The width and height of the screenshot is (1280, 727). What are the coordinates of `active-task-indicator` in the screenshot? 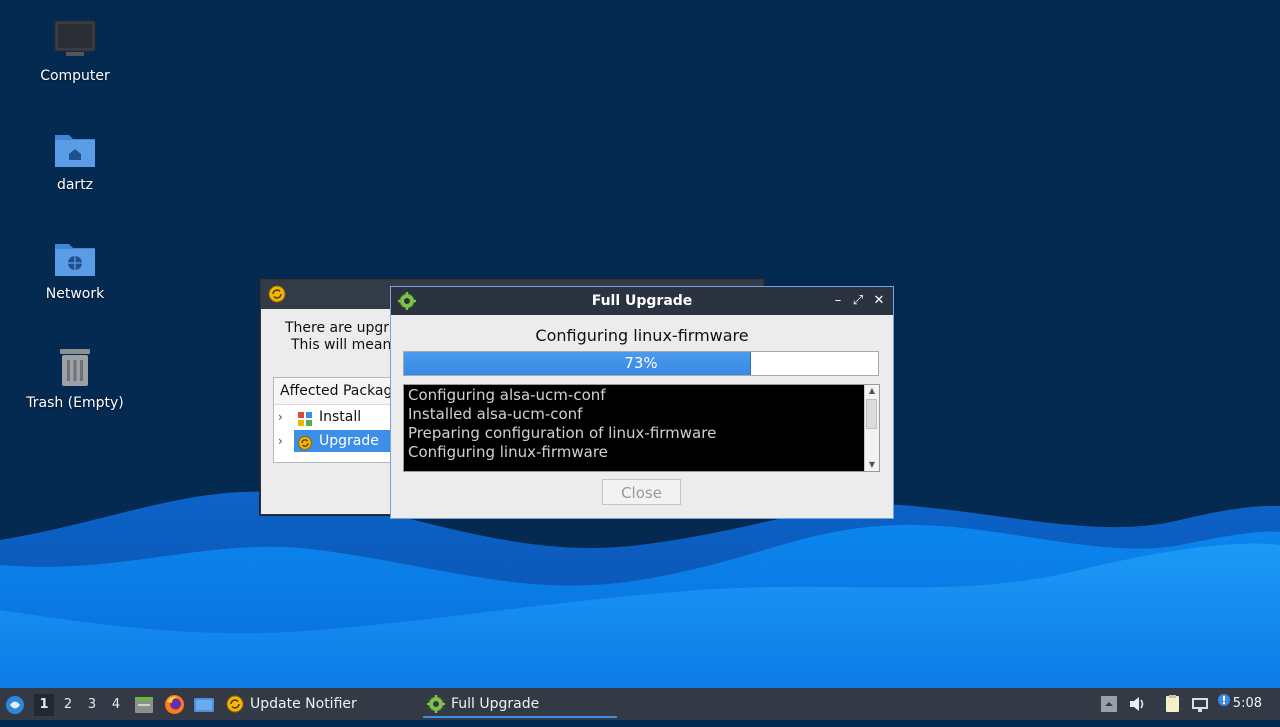 It's located at (520, 717).